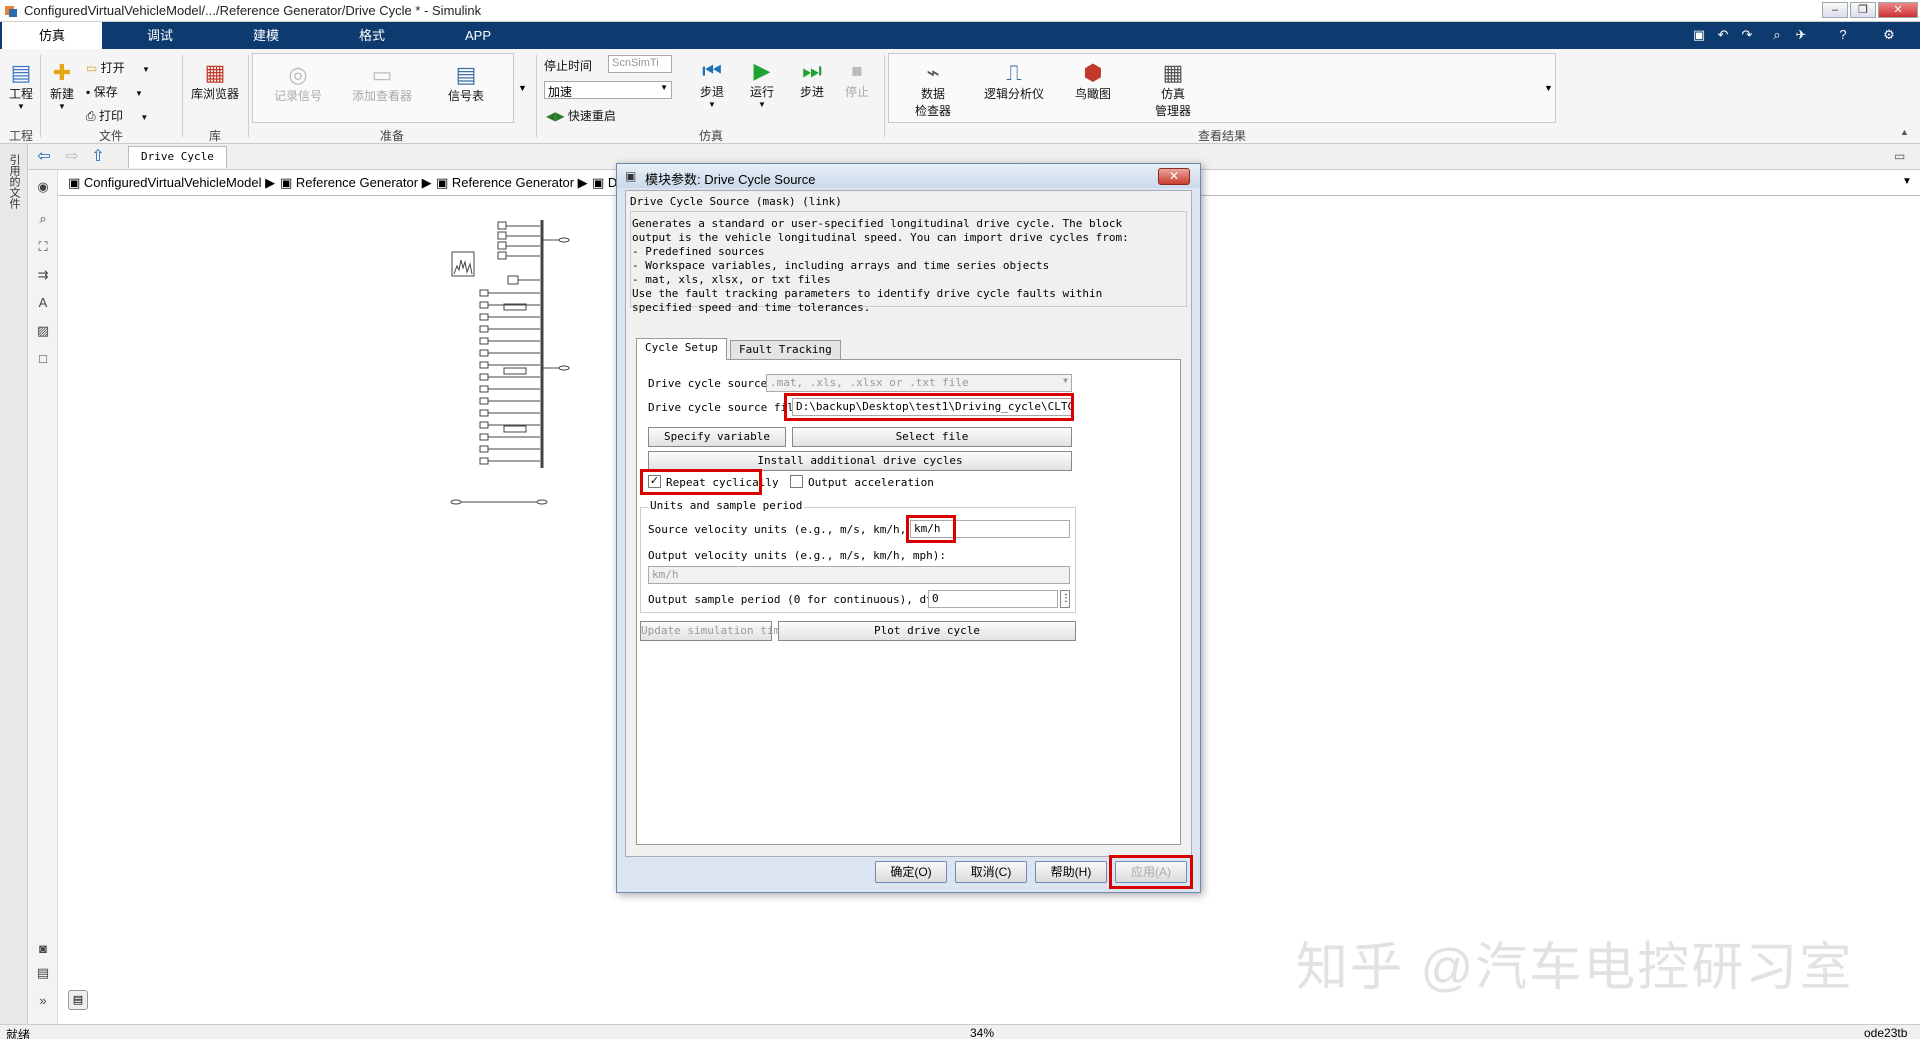 The image size is (1920, 1039). What do you see at coordinates (372, 35) in the screenshot?
I see `tab-format: 格式` at bounding box center [372, 35].